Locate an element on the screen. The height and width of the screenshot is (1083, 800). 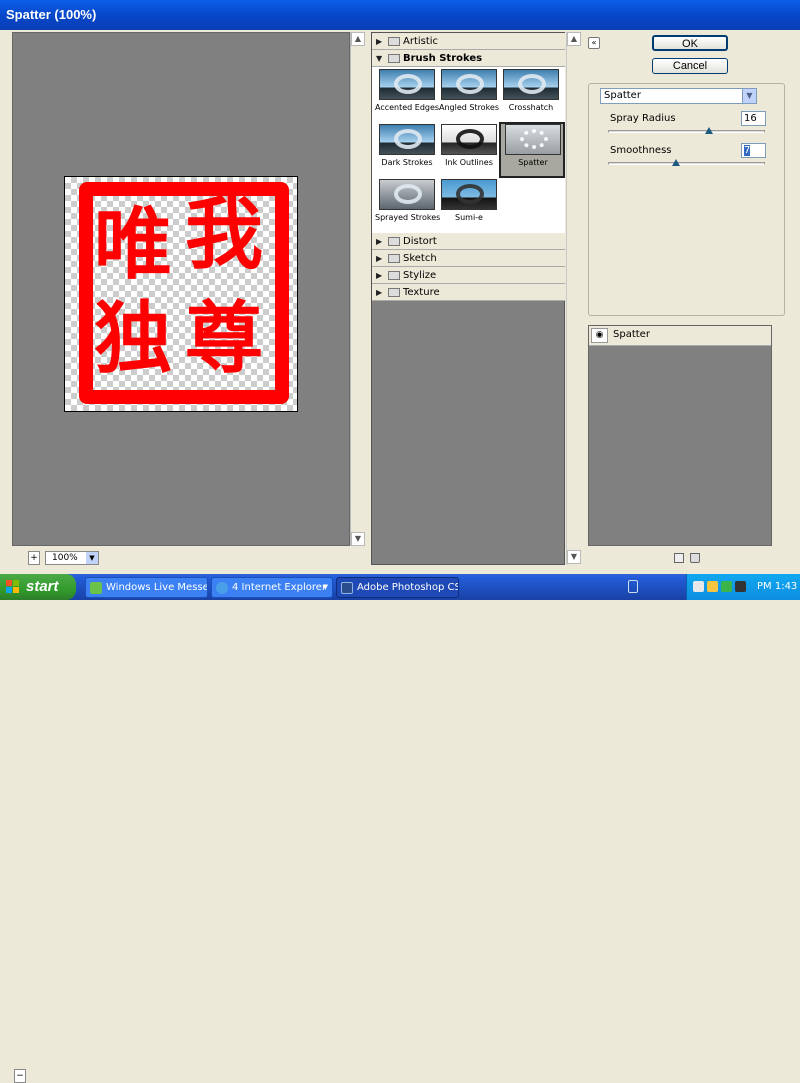
gallery-scrollbar: ▲ ▼ is located at coordinates (573, 298).